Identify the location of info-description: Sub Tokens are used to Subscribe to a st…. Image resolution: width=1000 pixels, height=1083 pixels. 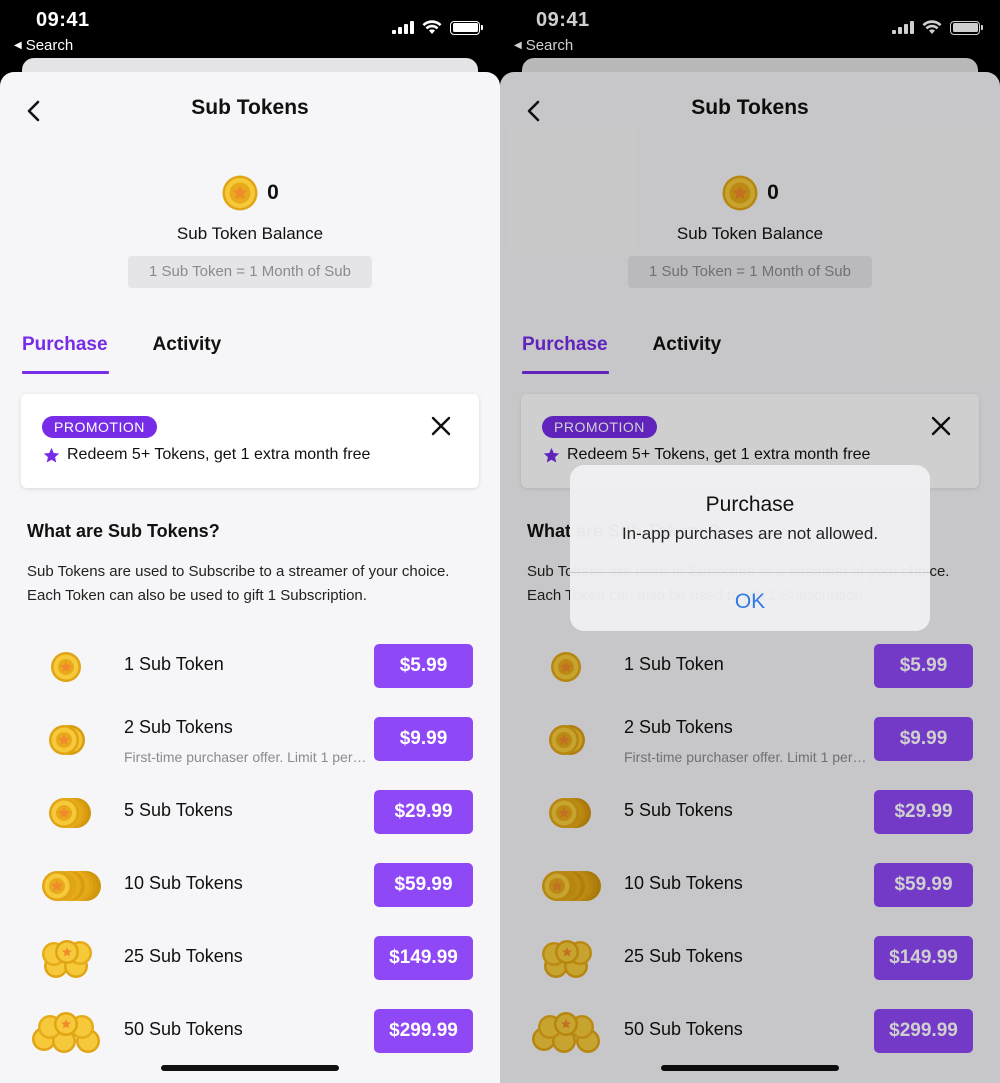
(238, 583).